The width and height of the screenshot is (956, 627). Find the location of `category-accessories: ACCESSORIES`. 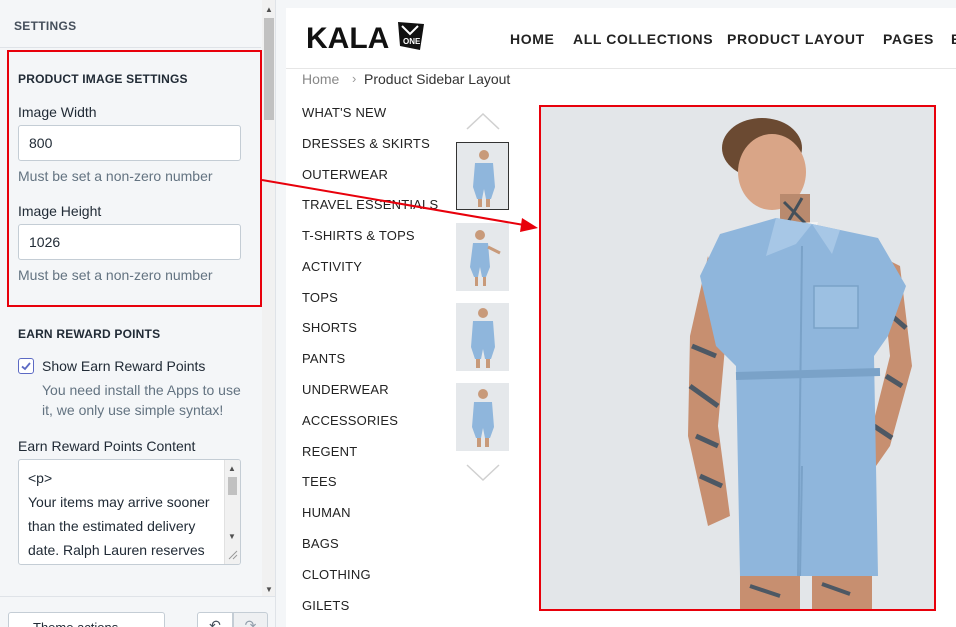

category-accessories: ACCESSORIES is located at coordinates (350, 420).